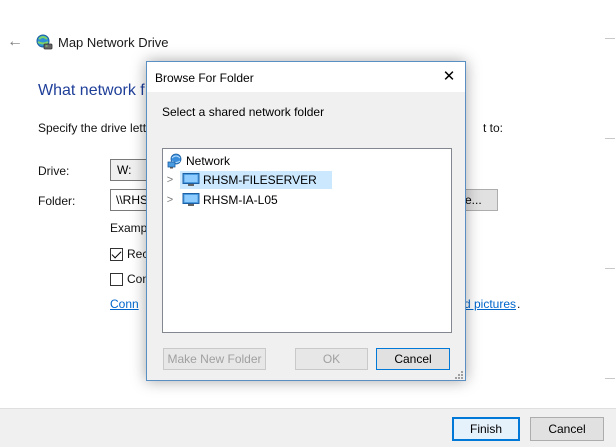 The width and height of the screenshot is (616, 447). I want to click on dialog-cancel-button: Cancel, so click(413, 359).